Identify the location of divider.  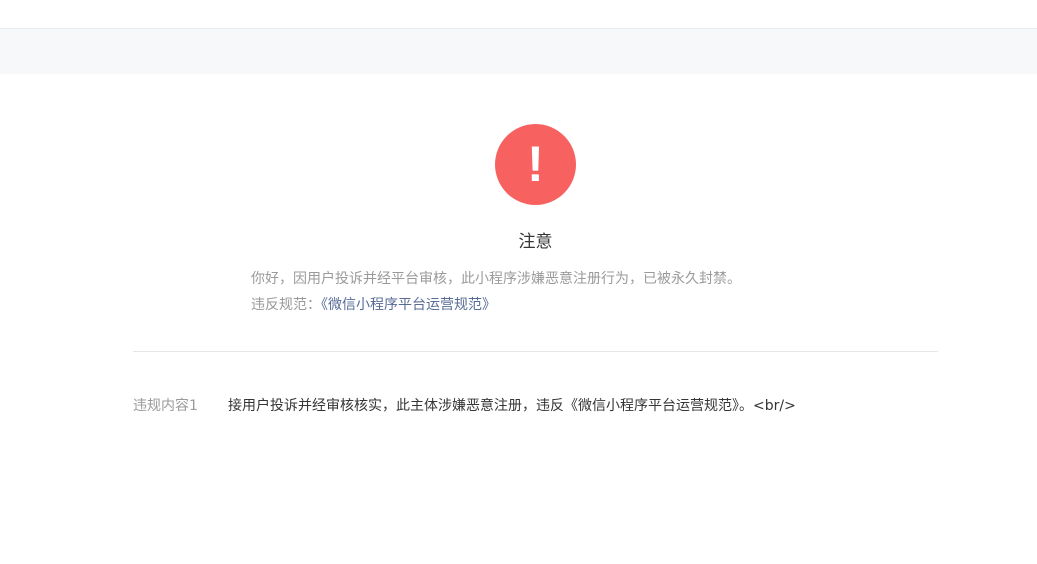
(535, 351).